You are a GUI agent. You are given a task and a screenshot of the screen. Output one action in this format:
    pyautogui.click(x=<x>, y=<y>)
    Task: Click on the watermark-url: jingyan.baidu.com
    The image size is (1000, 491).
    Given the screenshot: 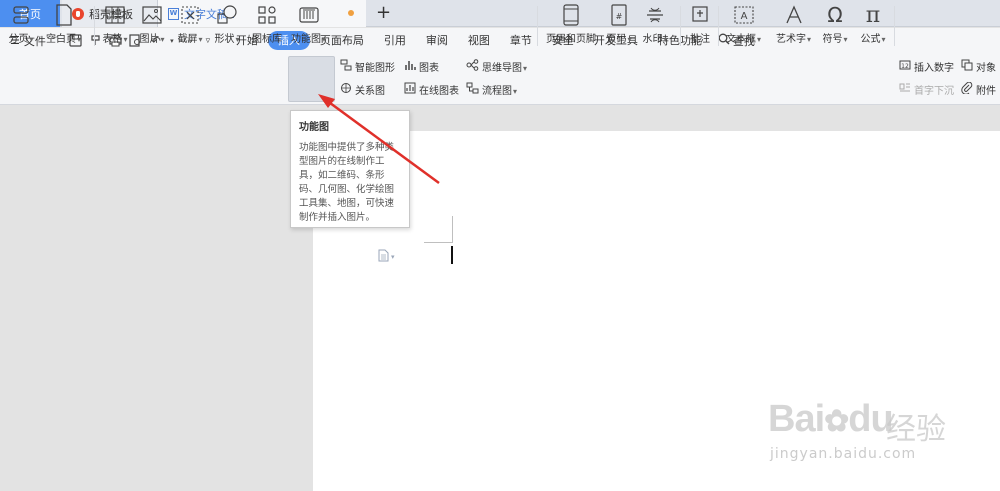 What is the action you would take?
    pyautogui.click(x=843, y=454)
    